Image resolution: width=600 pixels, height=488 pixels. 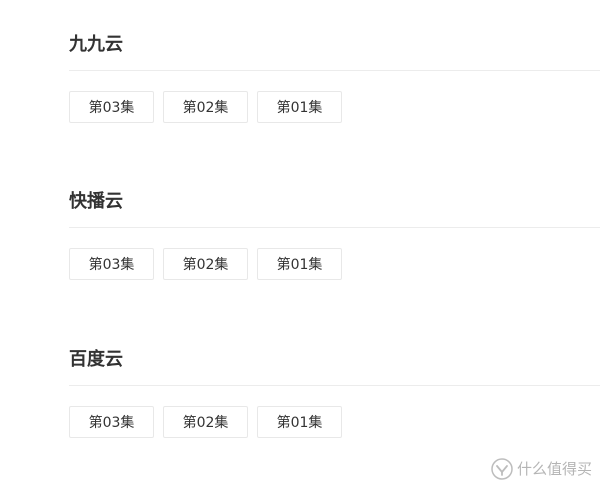 What do you see at coordinates (96, 201) in the screenshot?
I see `section-title: 快播云` at bounding box center [96, 201].